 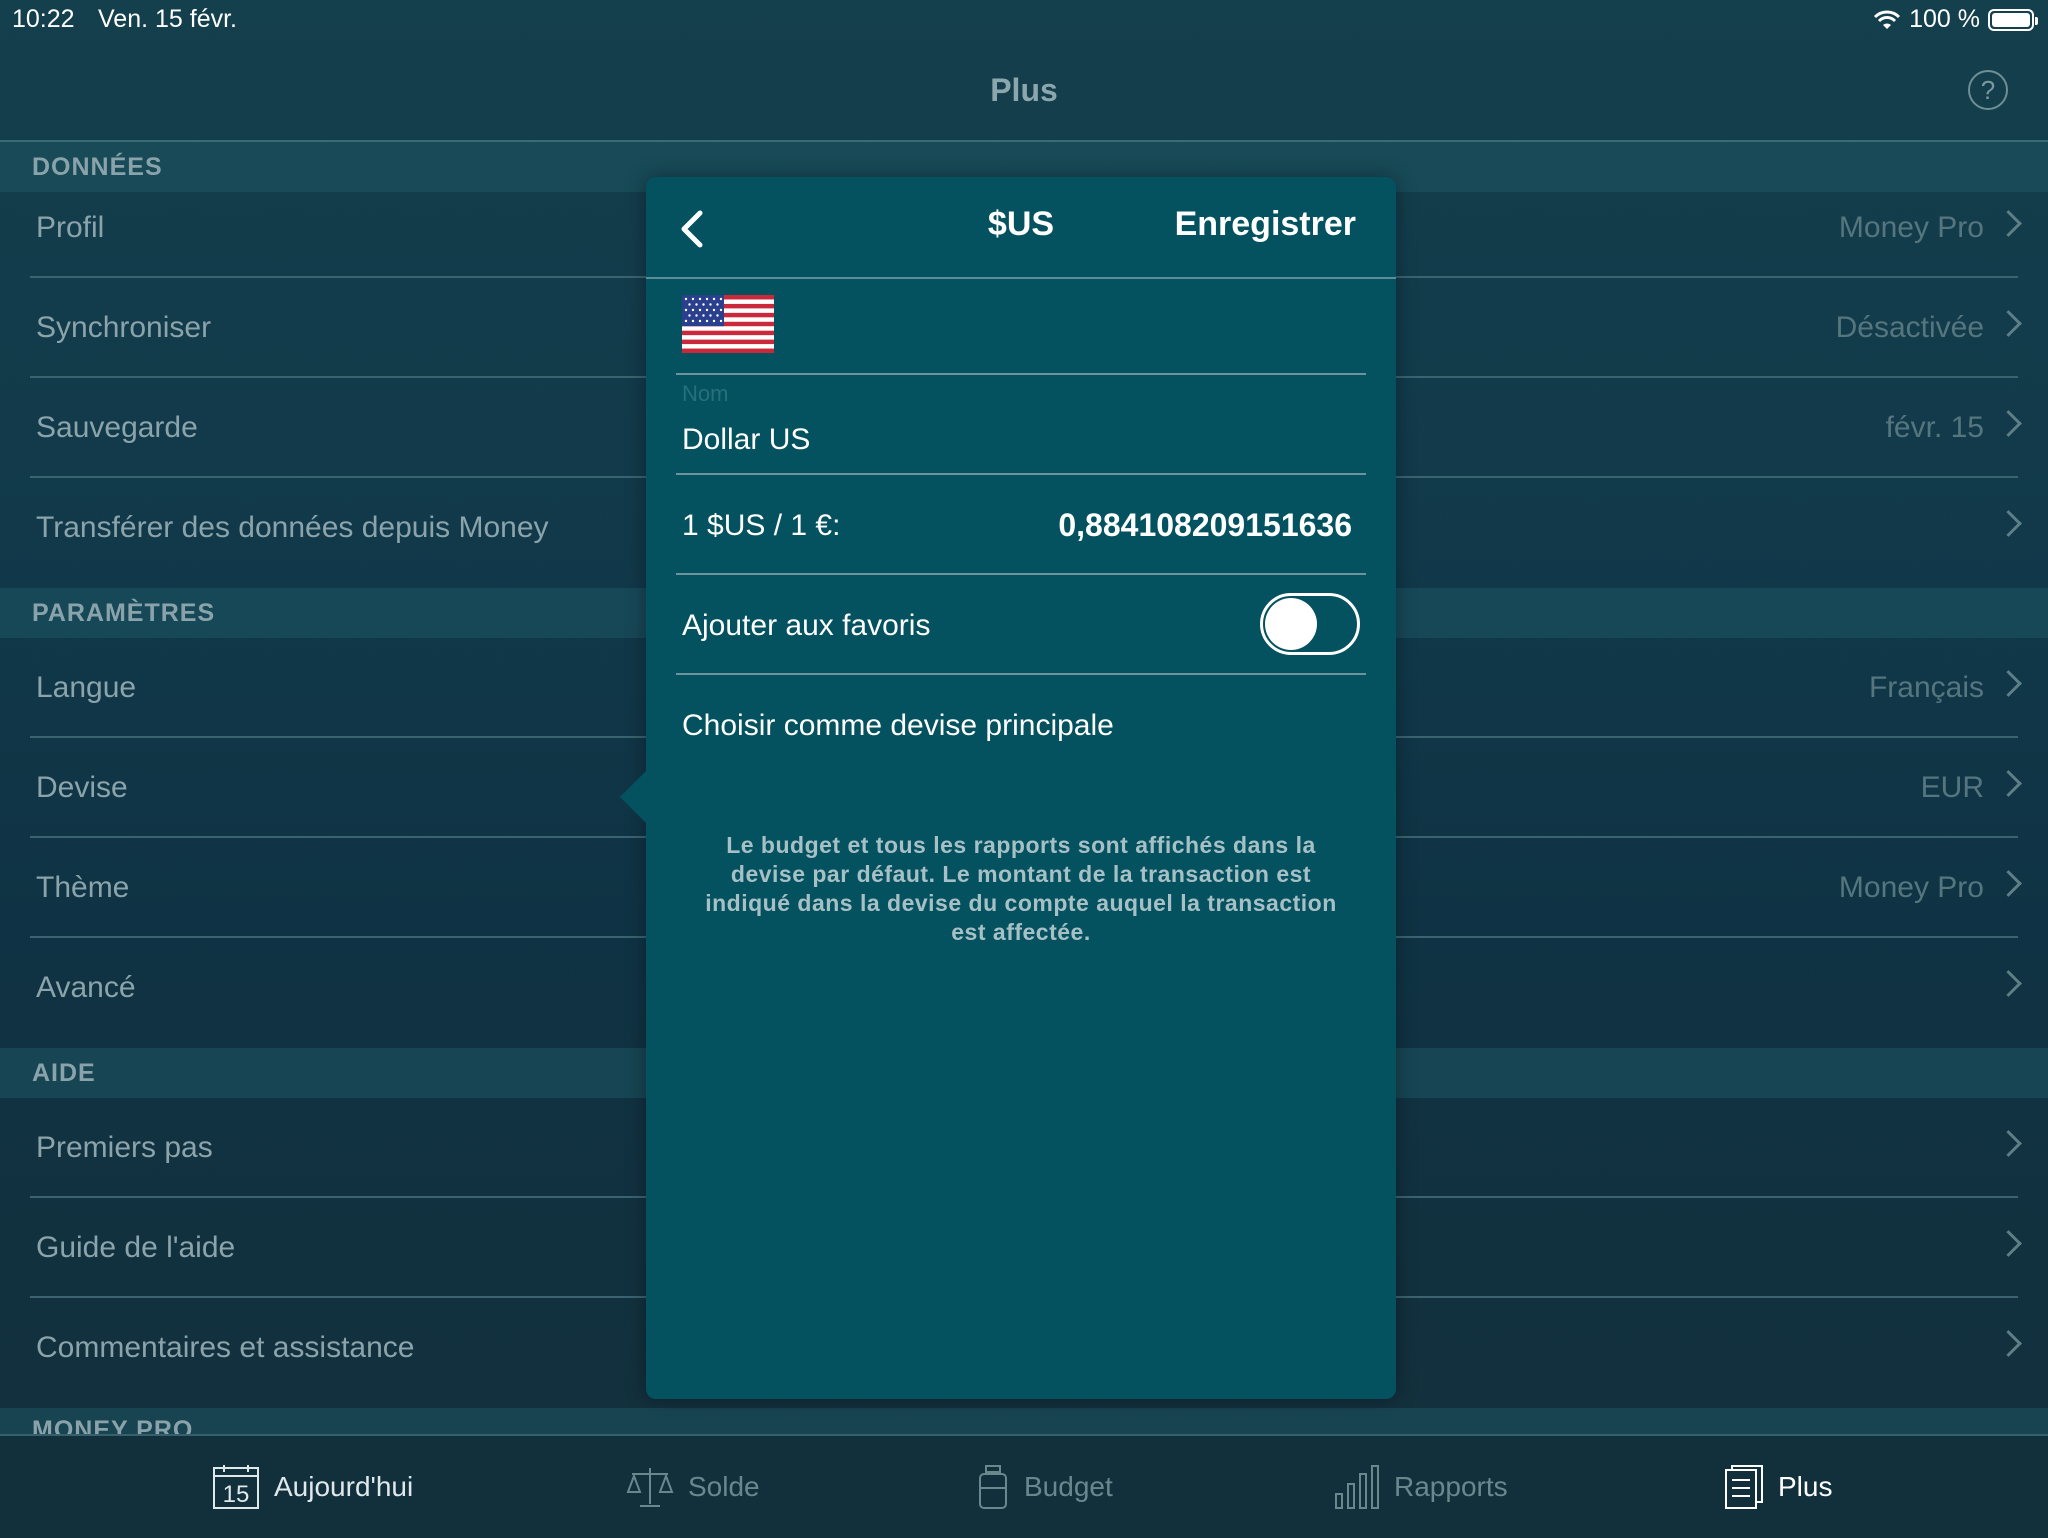 I want to click on status-bar: 10:22 Ven. 15 févr. 100 %, so click(x=1024, y=20).